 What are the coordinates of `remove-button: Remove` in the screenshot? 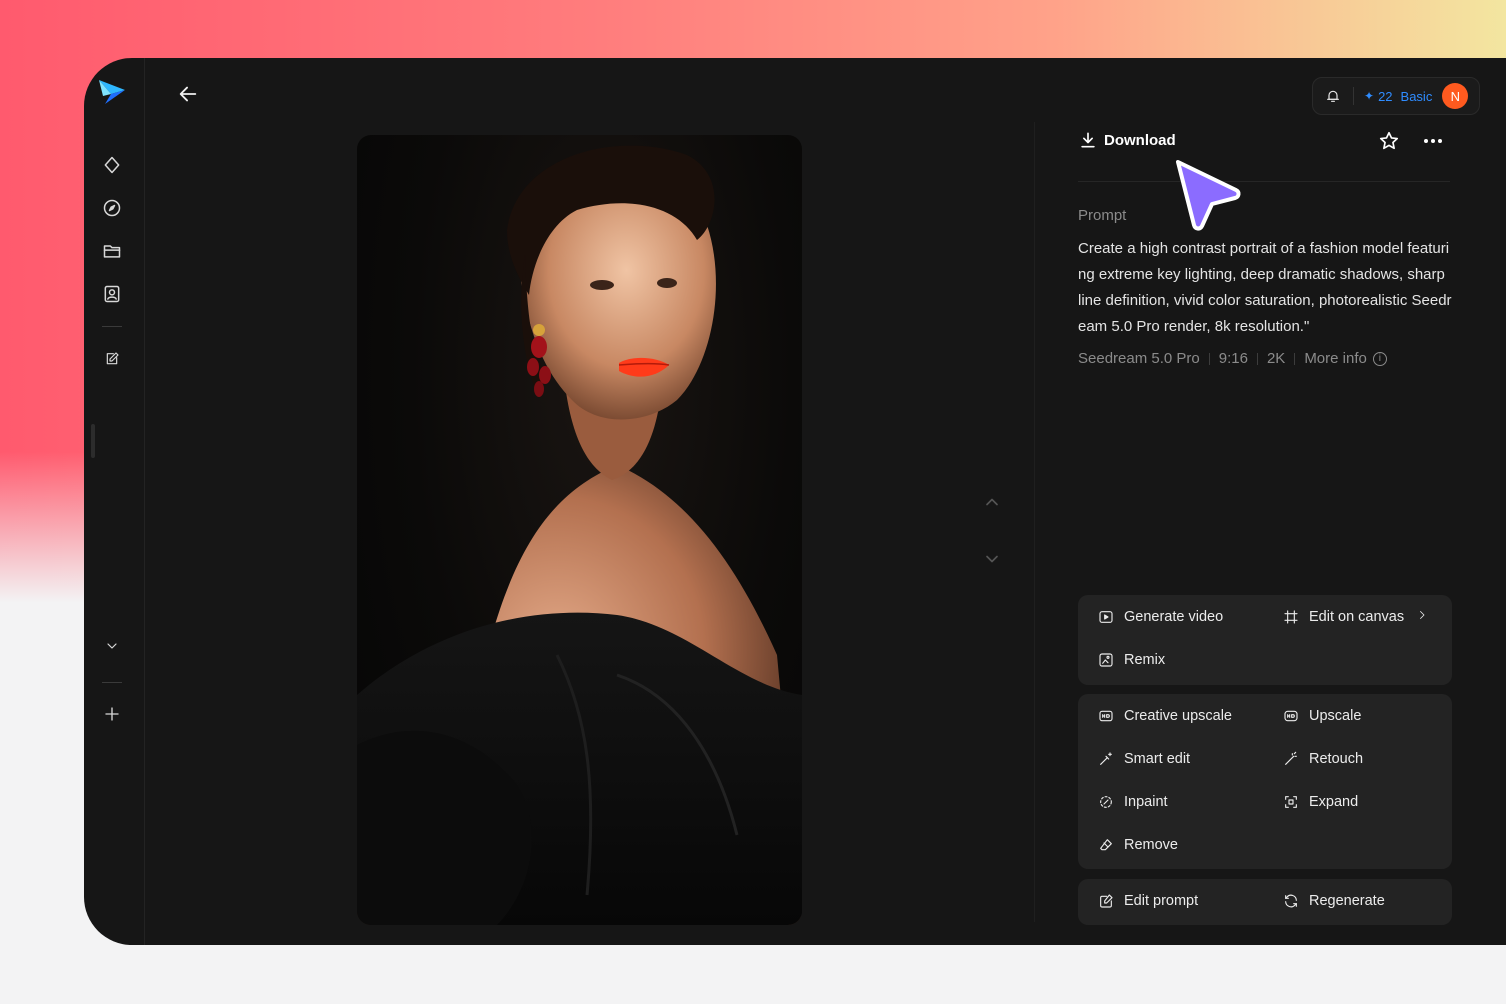 It's located at (1138, 845).